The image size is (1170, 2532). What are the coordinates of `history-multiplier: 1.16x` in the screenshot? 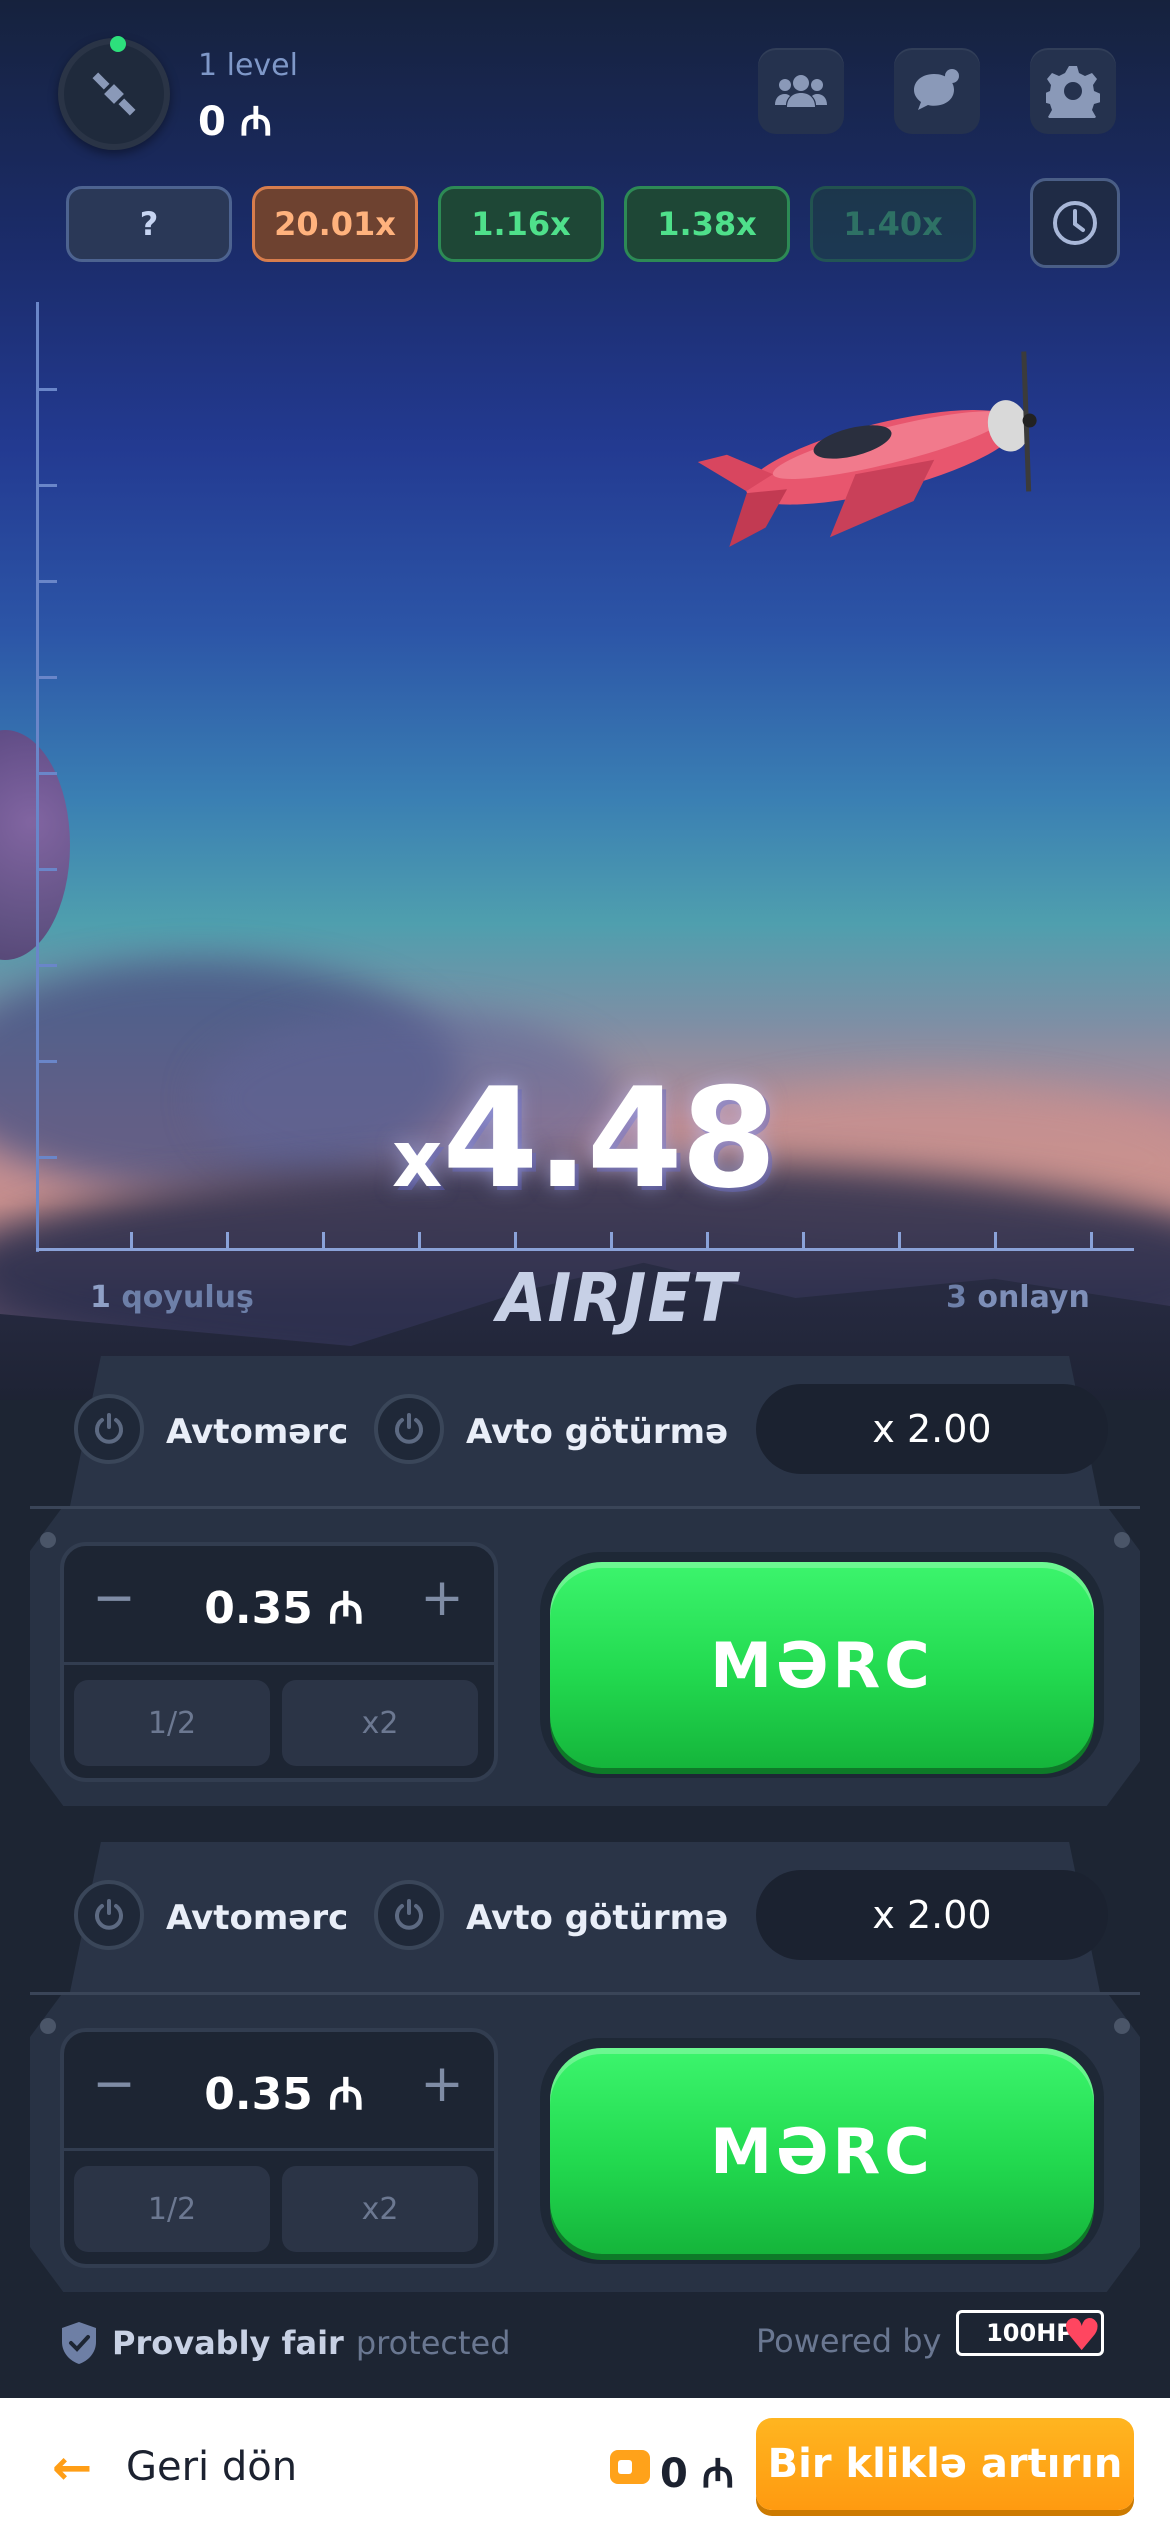 It's located at (521, 224).